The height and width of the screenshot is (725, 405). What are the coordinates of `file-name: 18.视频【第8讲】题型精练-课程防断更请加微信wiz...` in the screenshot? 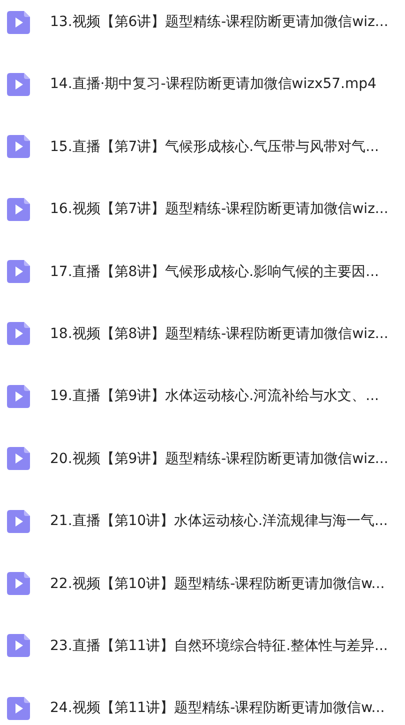 It's located at (219, 333).